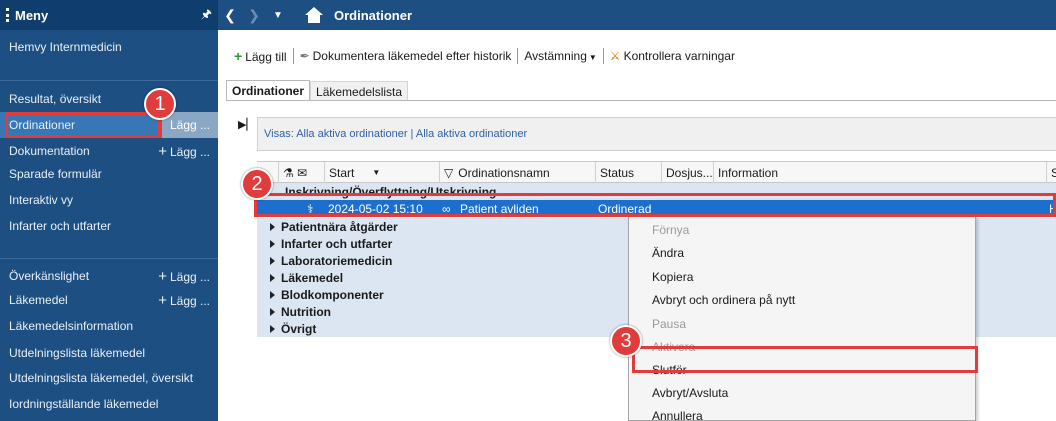  What do you see at coordinates (382, 172) in the screenshot?
I see `column-start: Start ▼` at bounding box center [382, 172].